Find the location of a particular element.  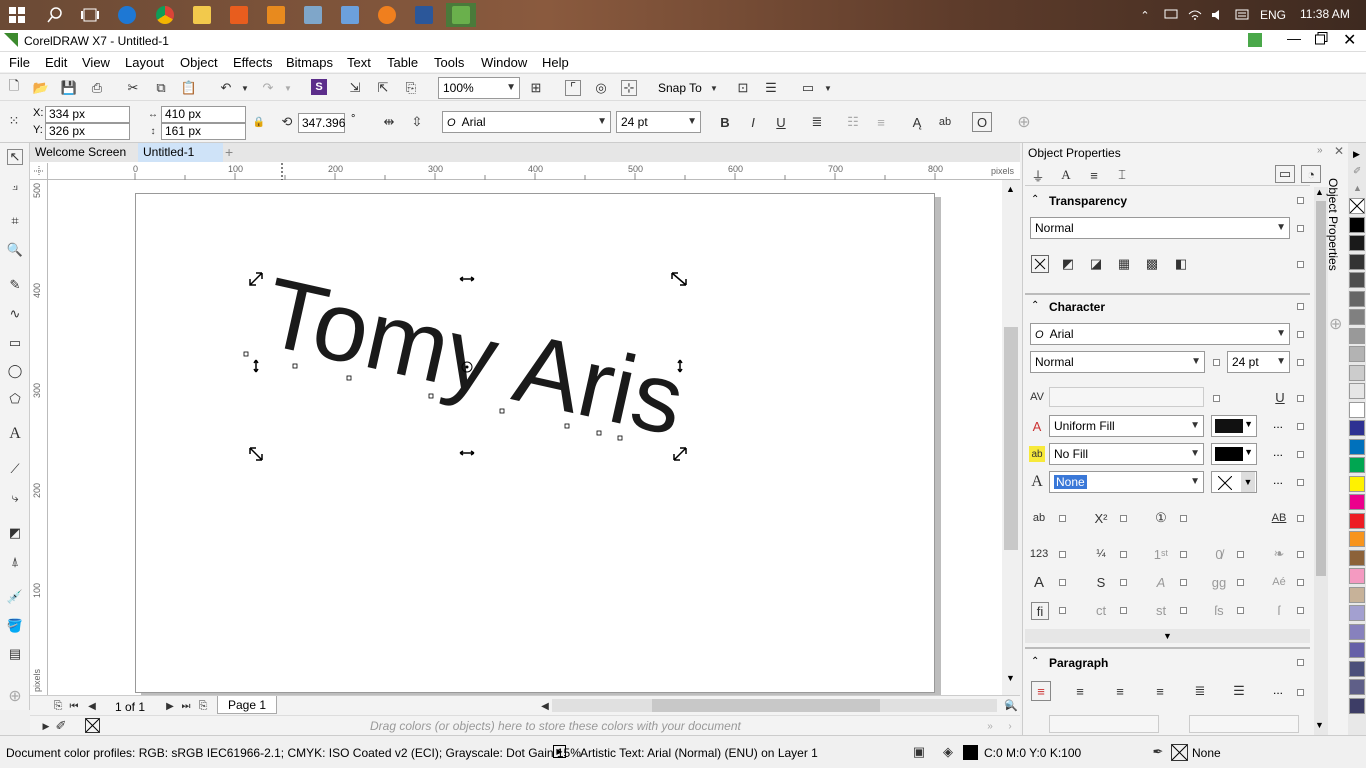

add-docker-icon: ⊕ is located at coordinates (1335, 324).